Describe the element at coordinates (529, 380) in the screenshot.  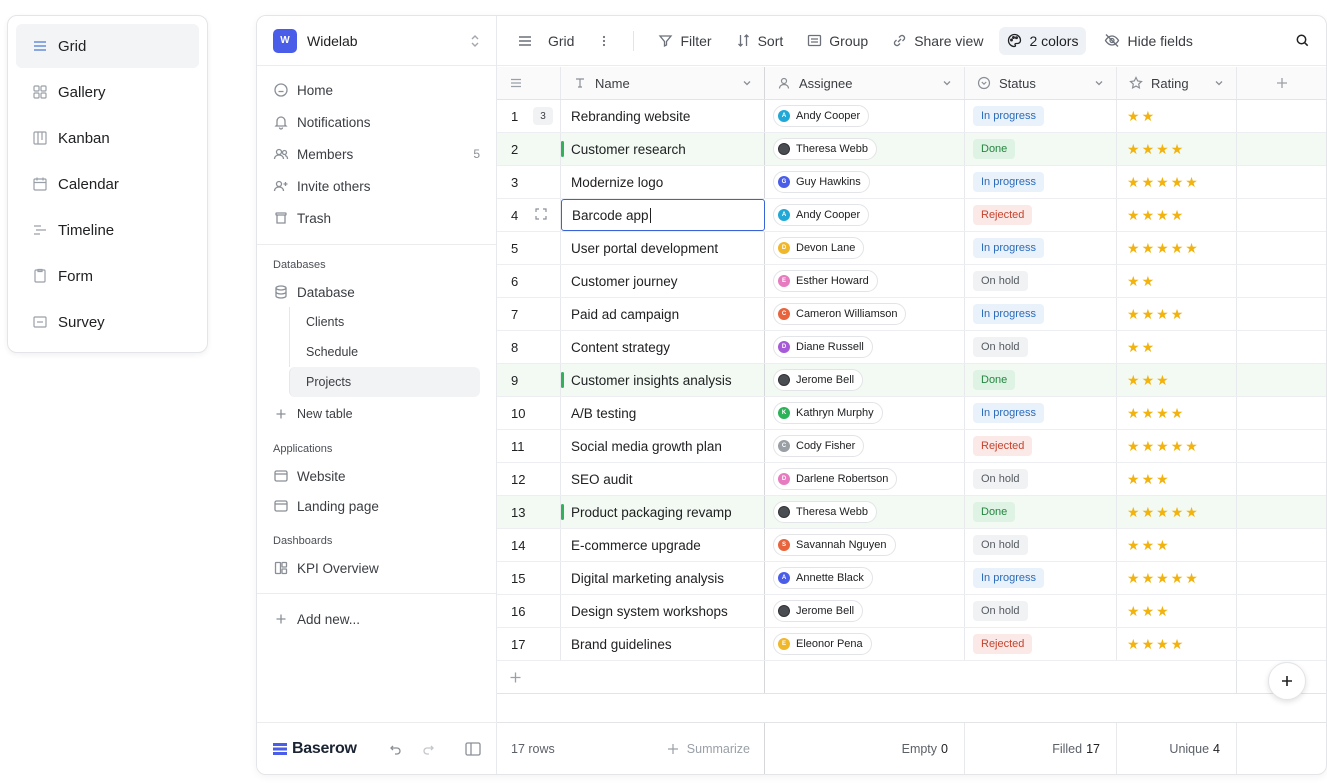
I see `row-number-cell: 9` at that location.